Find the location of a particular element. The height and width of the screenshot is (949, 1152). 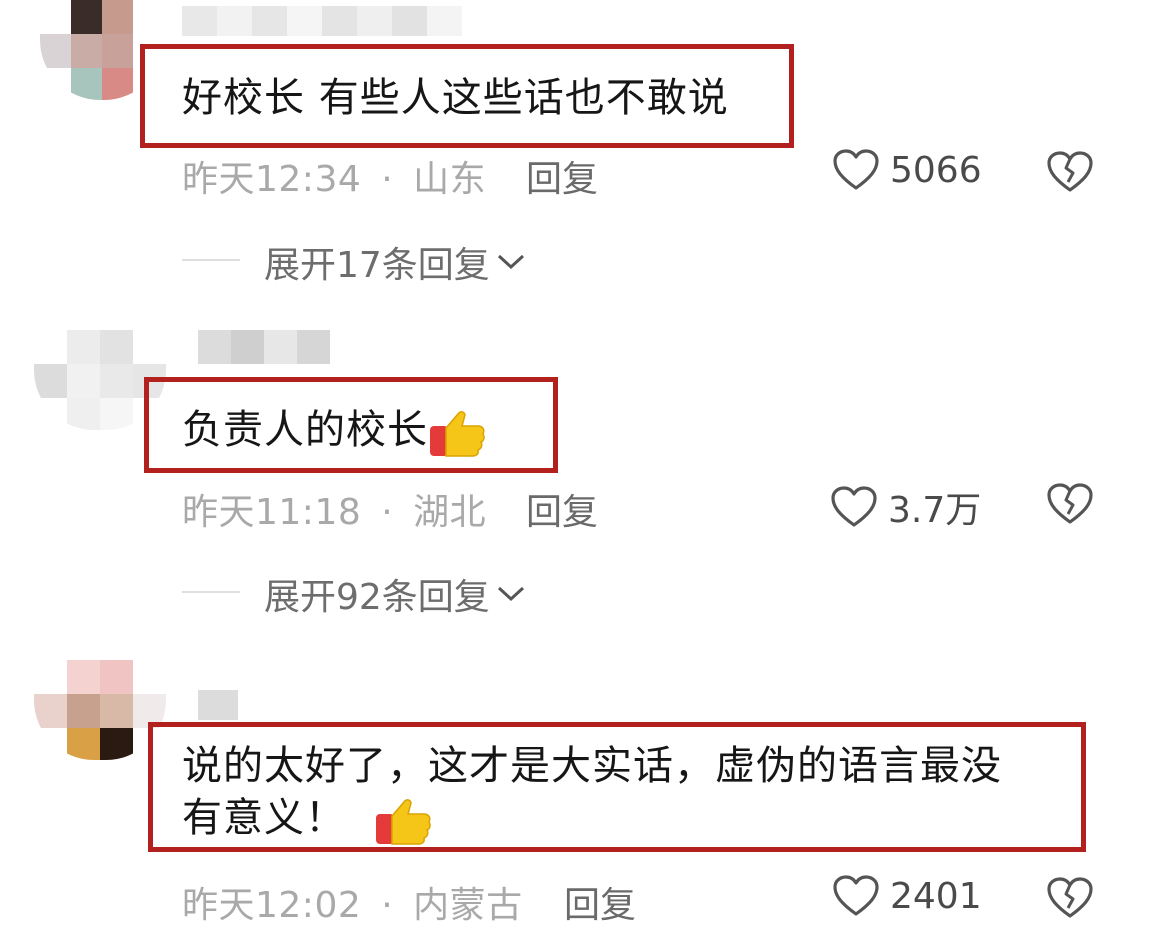

comment-location: 山东 is located at coordinates (450, 179).